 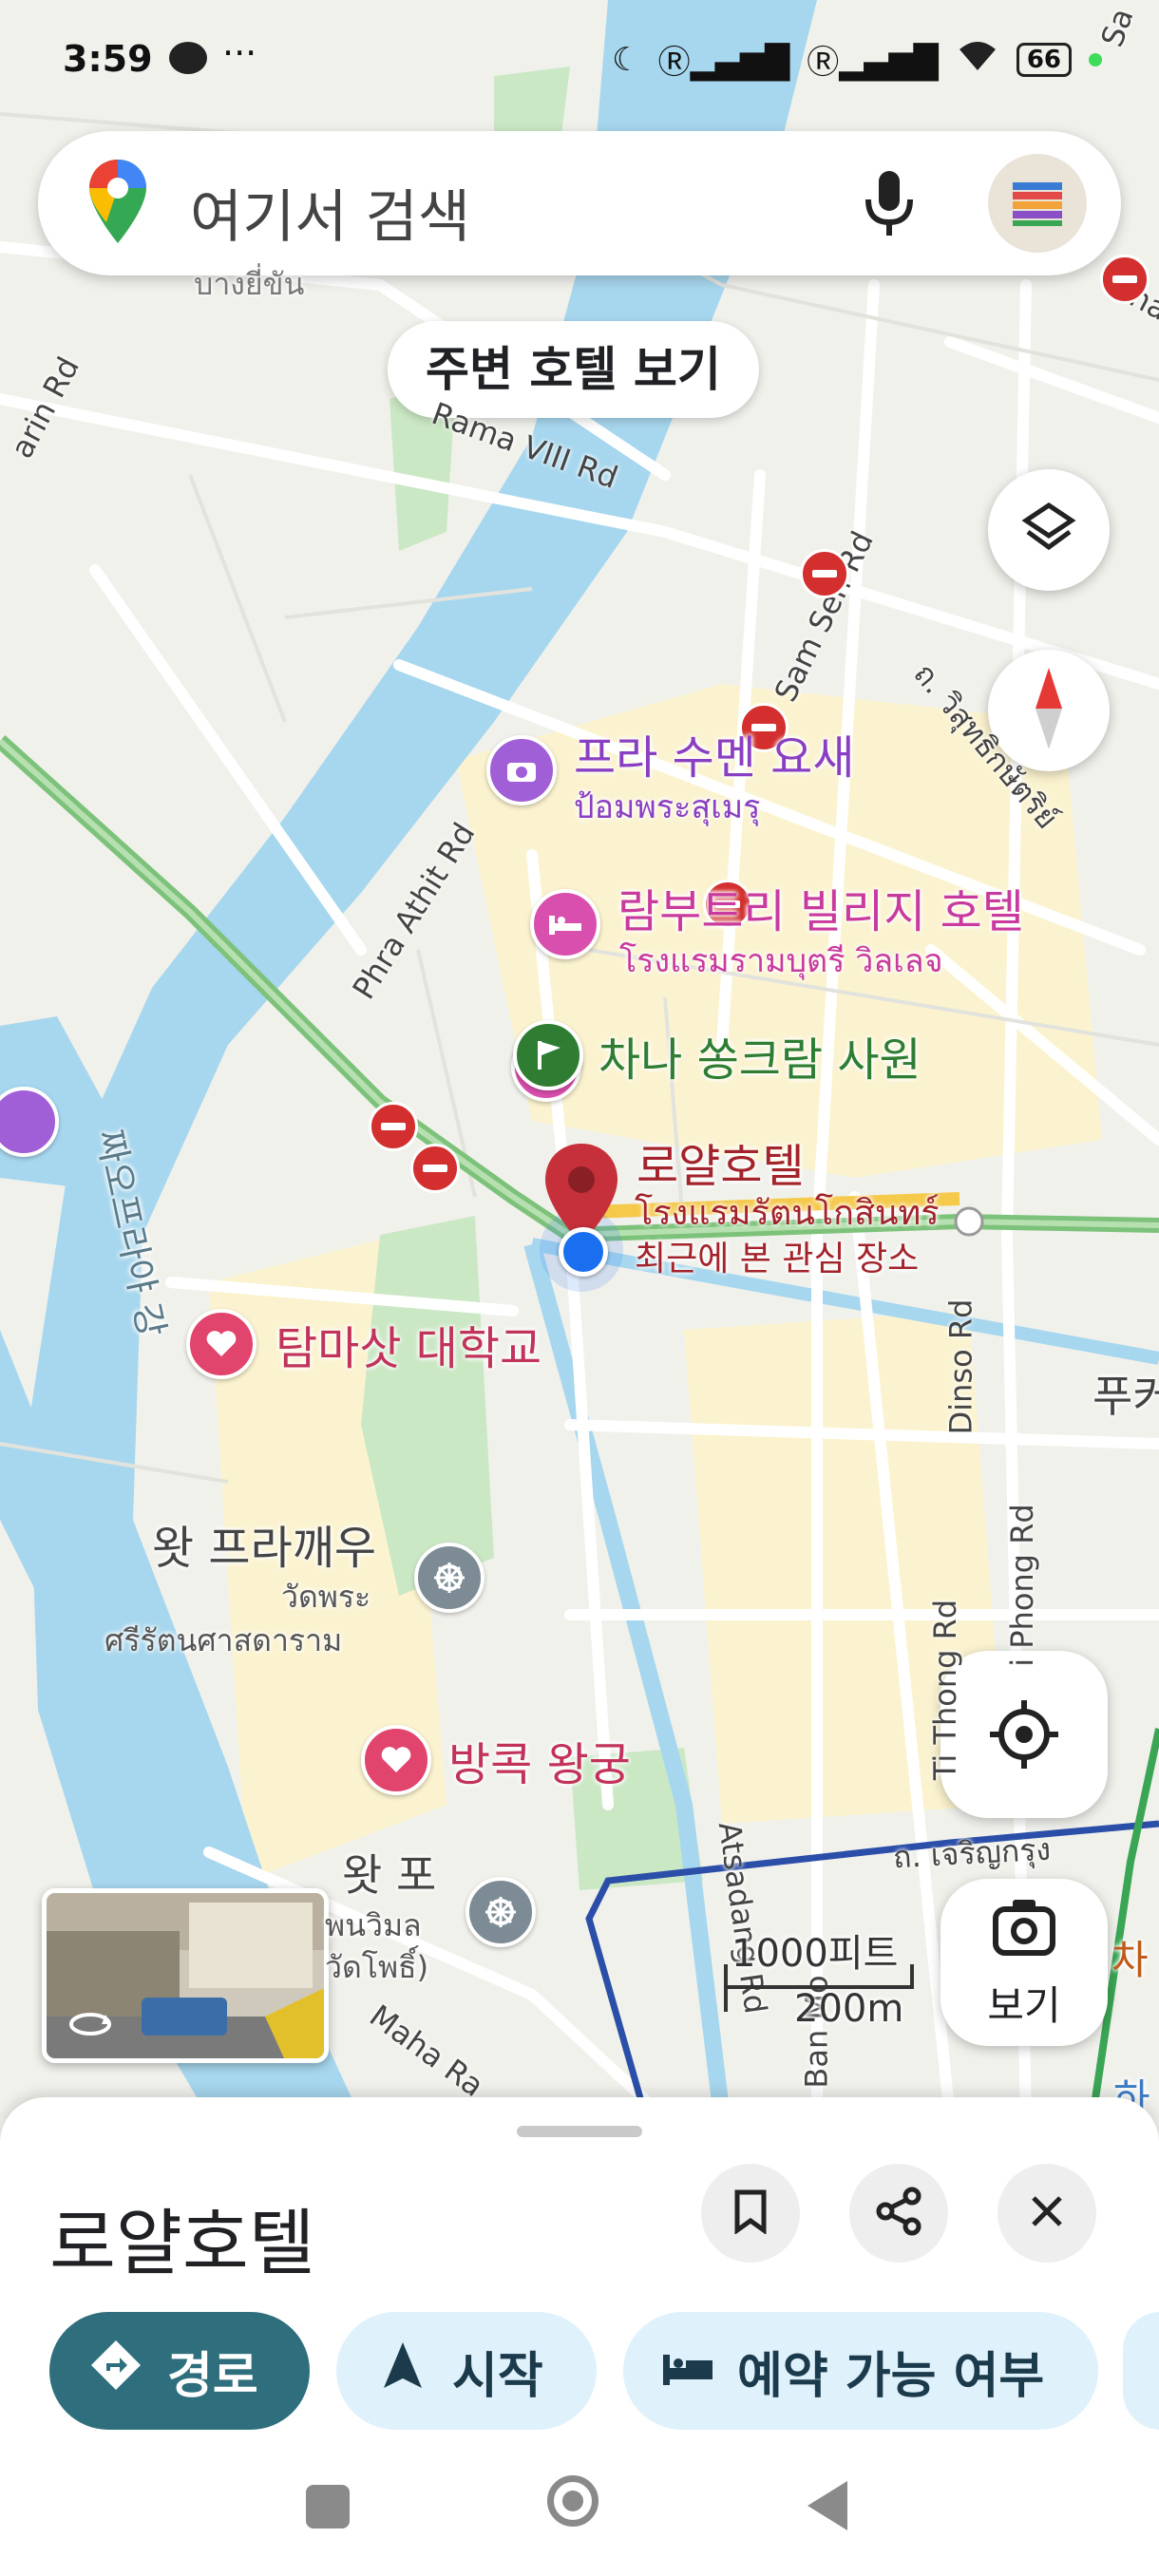 What do you see at coordinates (1024, 2006) in the screenshot?
I see `lens-view-label: 보기` at bounding box center [1024, 2006].